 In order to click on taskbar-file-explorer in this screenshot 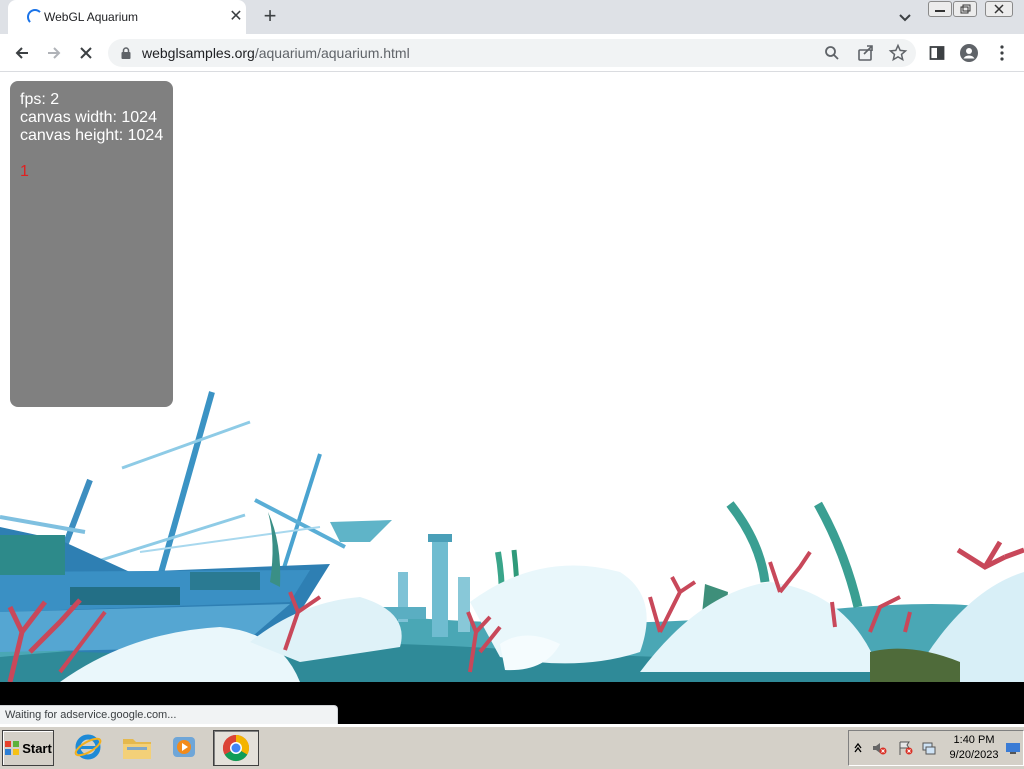, I will do `click(137, 747)`.